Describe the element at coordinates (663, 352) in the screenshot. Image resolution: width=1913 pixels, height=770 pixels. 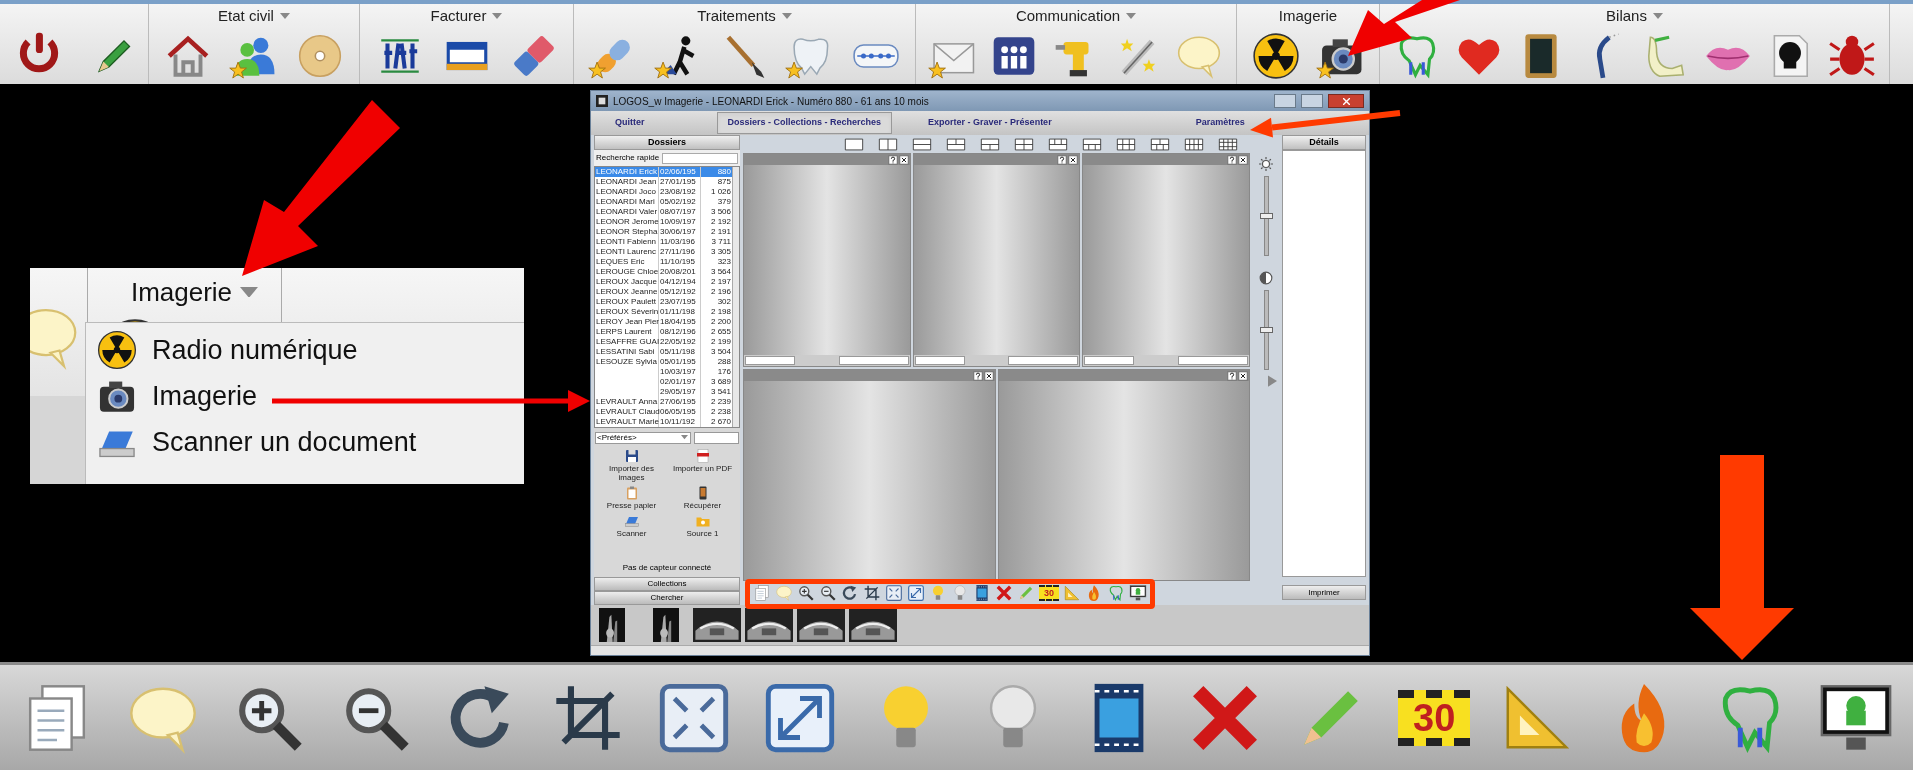
I see `patient-row: LESSATINI Sabi 05/11/198 3 504` at that location.